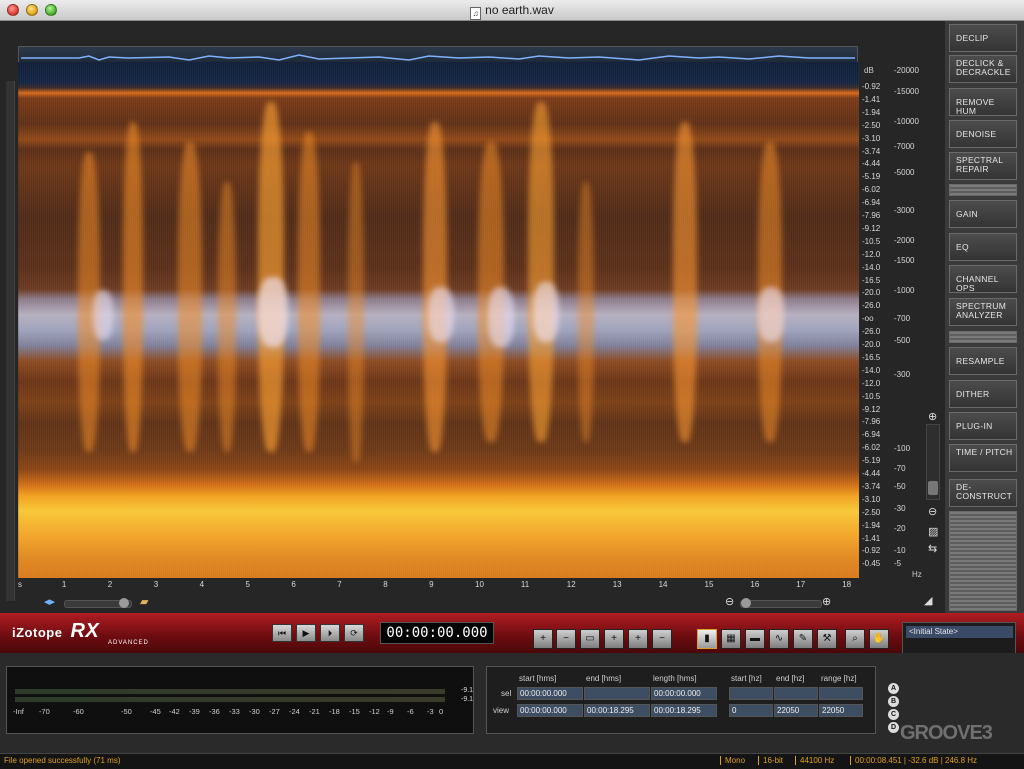 The image size is (1024, 769). What do you see at coordinates (871, 461) in the screenshot?
I see `db-tick-label: -5.19` at bounding box center [871, 461].